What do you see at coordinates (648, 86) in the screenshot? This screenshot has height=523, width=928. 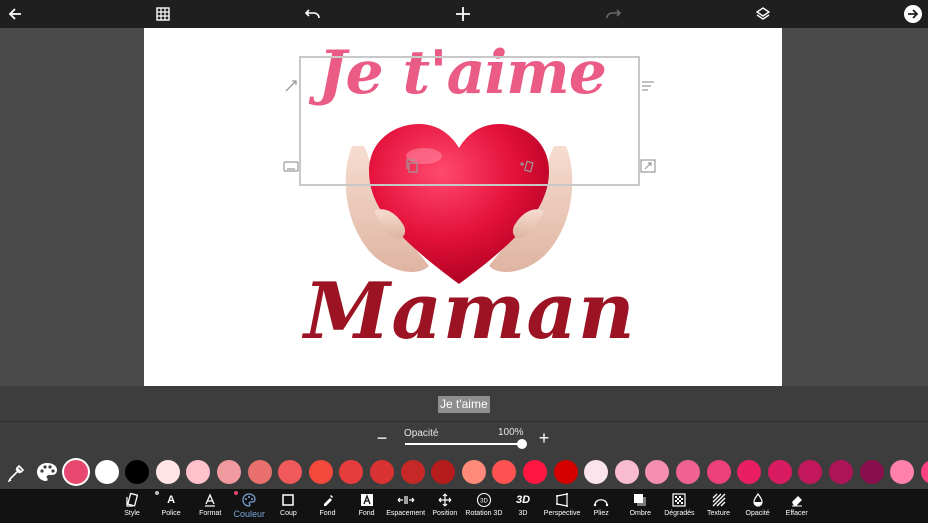 I see `stretch-handle-icon` at bounding box center [648, 86].